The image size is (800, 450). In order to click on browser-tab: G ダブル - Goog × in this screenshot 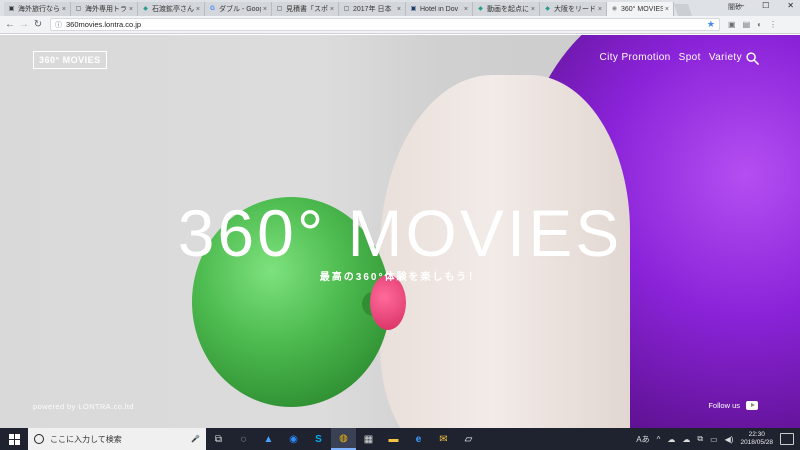, I will do `click(238, 9)`.